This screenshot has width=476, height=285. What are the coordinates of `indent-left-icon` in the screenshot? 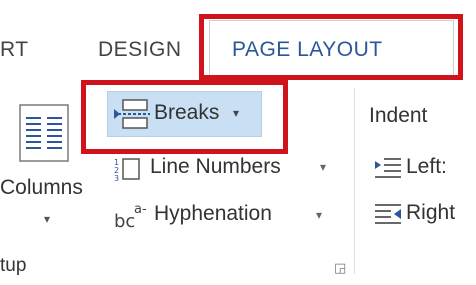 It's located at (388, 168).